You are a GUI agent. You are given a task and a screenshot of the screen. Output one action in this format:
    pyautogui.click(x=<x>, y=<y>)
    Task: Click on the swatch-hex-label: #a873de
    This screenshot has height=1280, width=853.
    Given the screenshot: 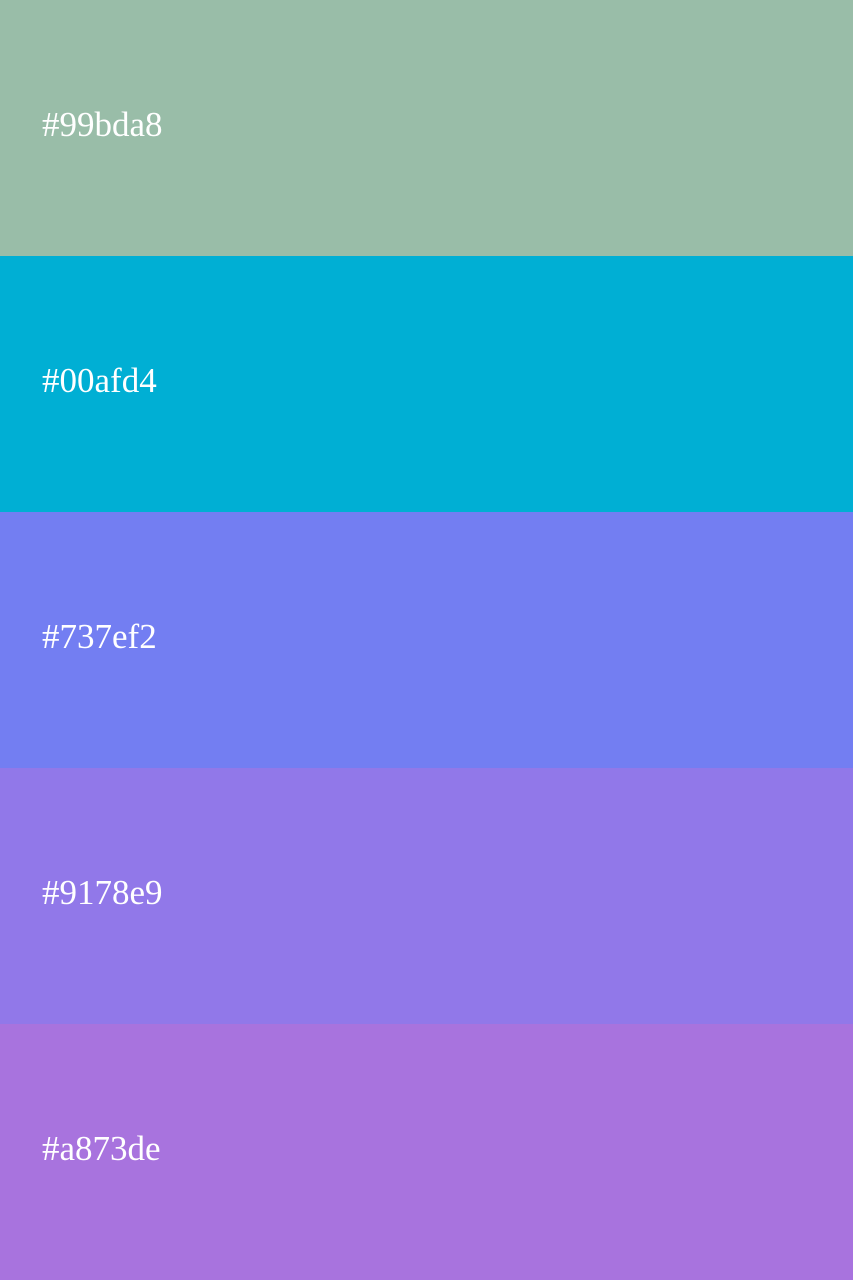 What is the action you would take?
    pyautogui.click(x=101, y=1148)
    